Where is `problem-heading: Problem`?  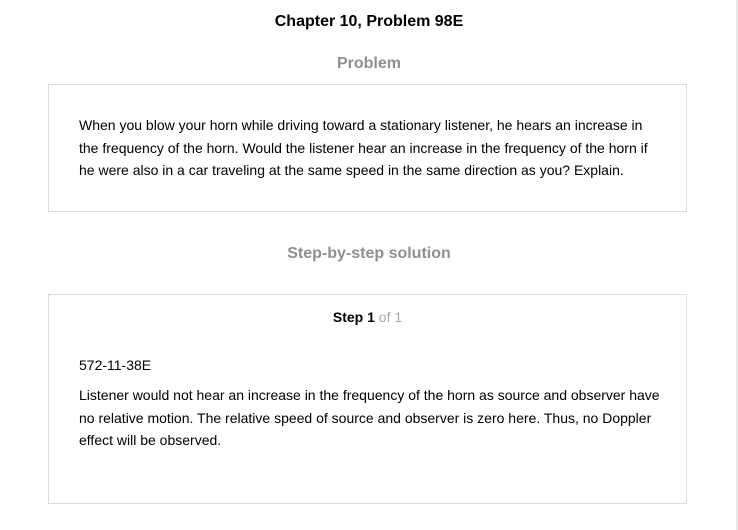 problem-heading: Problem is located at coordinates (368, 63).